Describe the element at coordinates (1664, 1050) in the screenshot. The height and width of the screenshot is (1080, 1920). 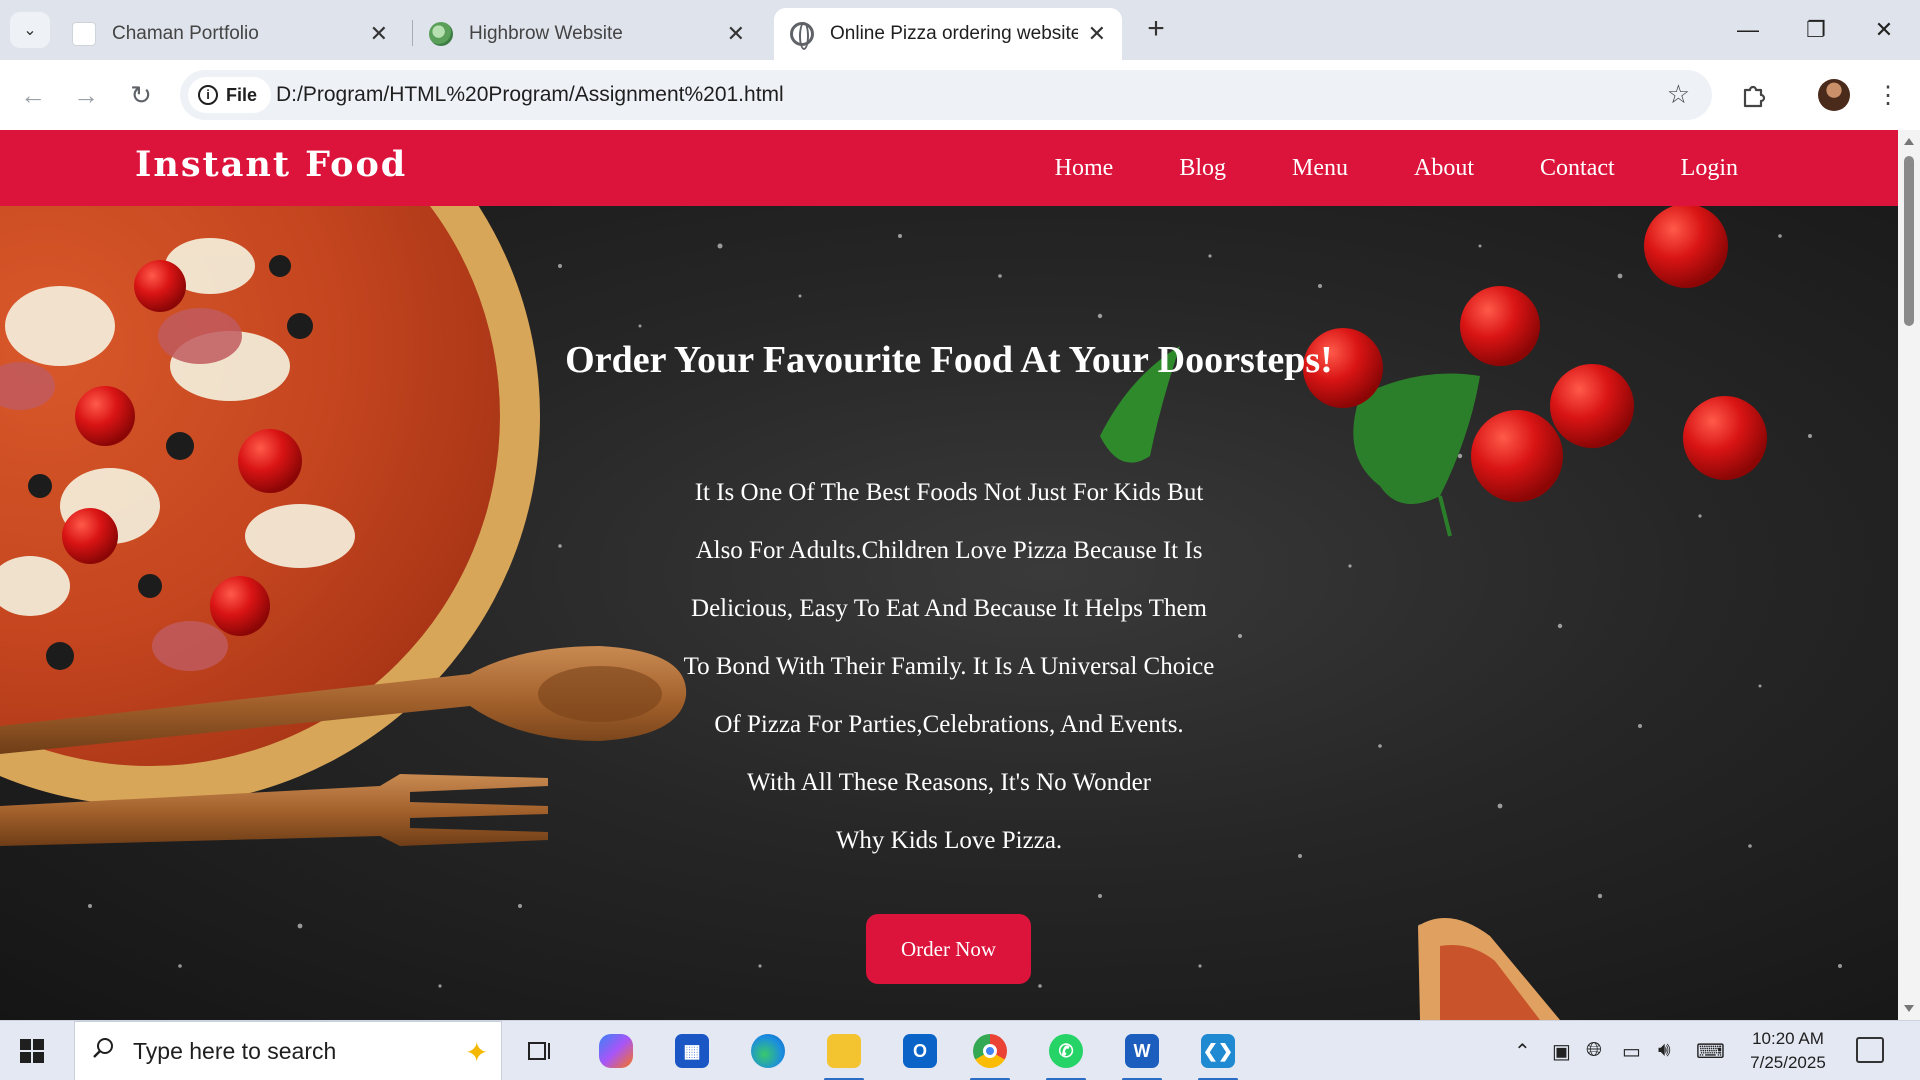
I see `volume-icon: 🔊︎` at that location.